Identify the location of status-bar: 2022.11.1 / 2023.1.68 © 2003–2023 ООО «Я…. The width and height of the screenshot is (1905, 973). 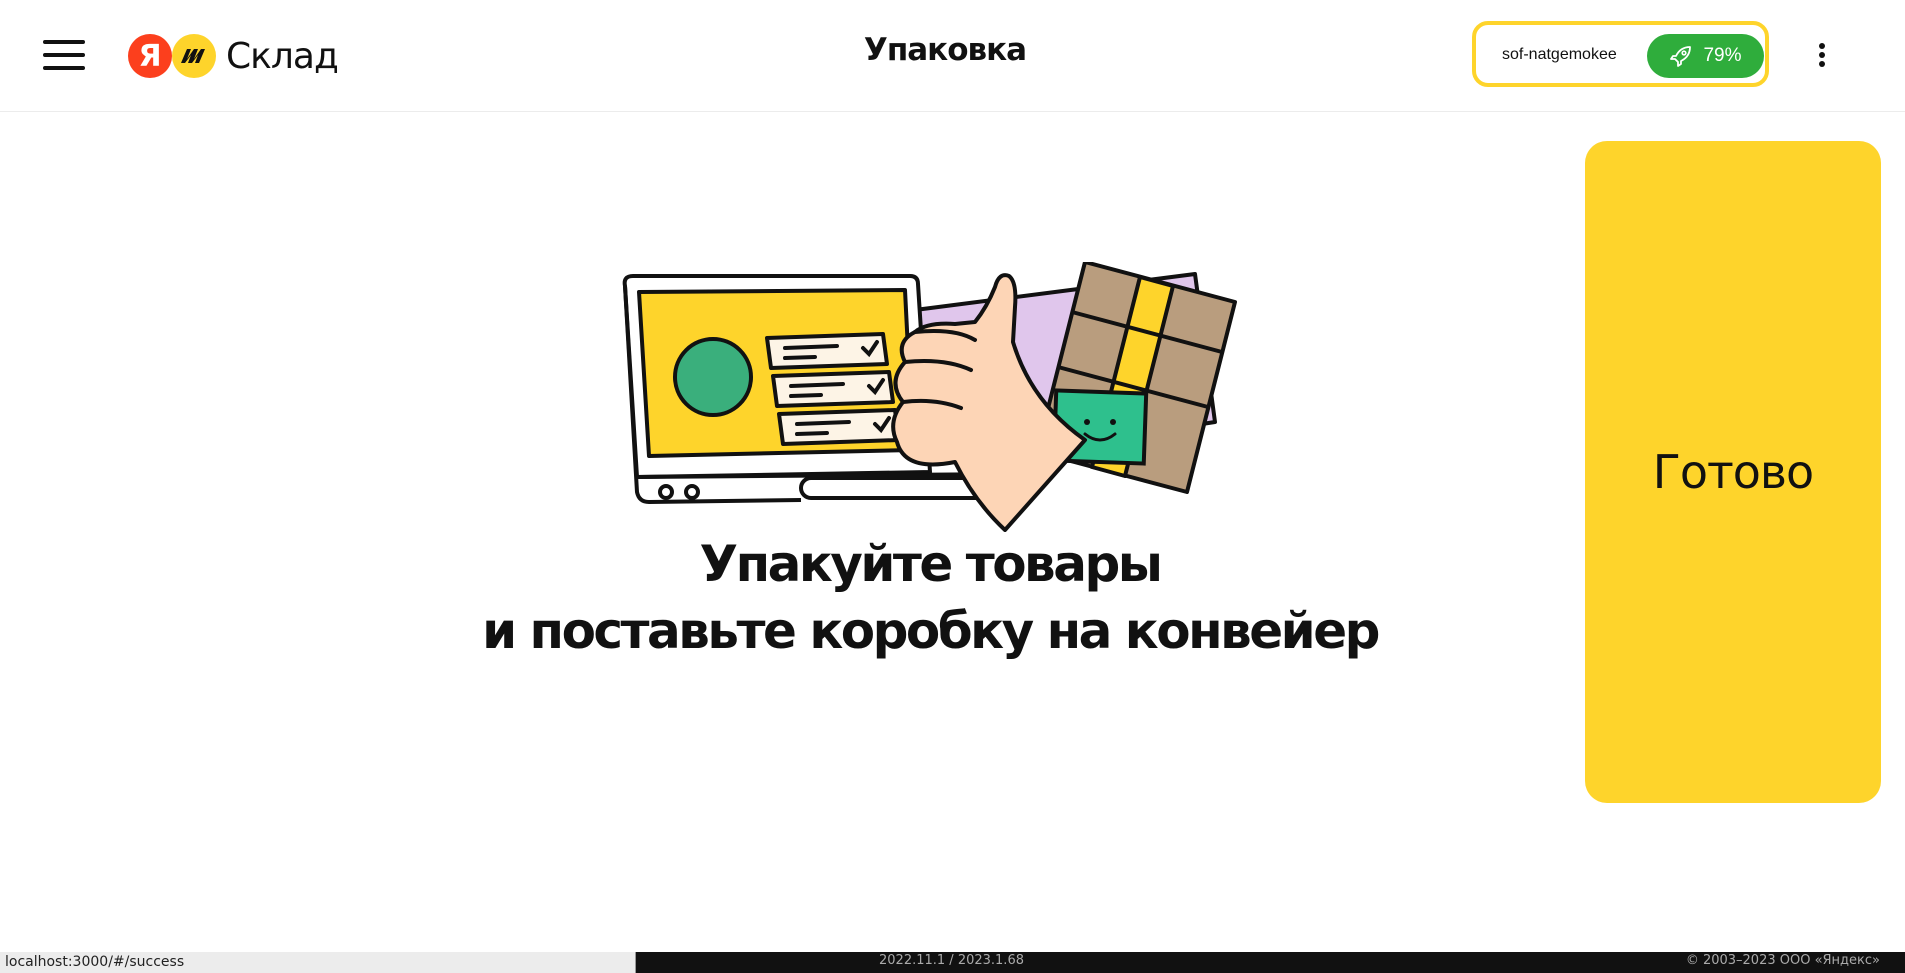
(952, 962).